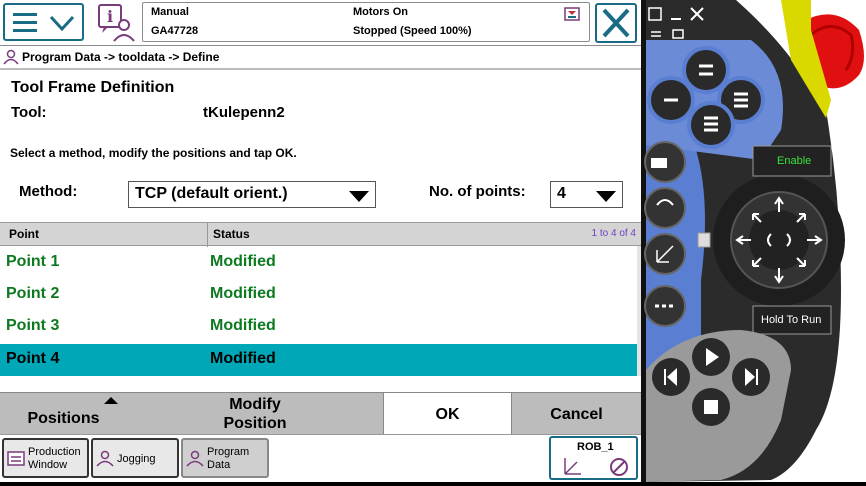  What do you see at coordinates (219, 465) in the screenshot?
I see `task-label: Data` at bounding box center [219, 465].